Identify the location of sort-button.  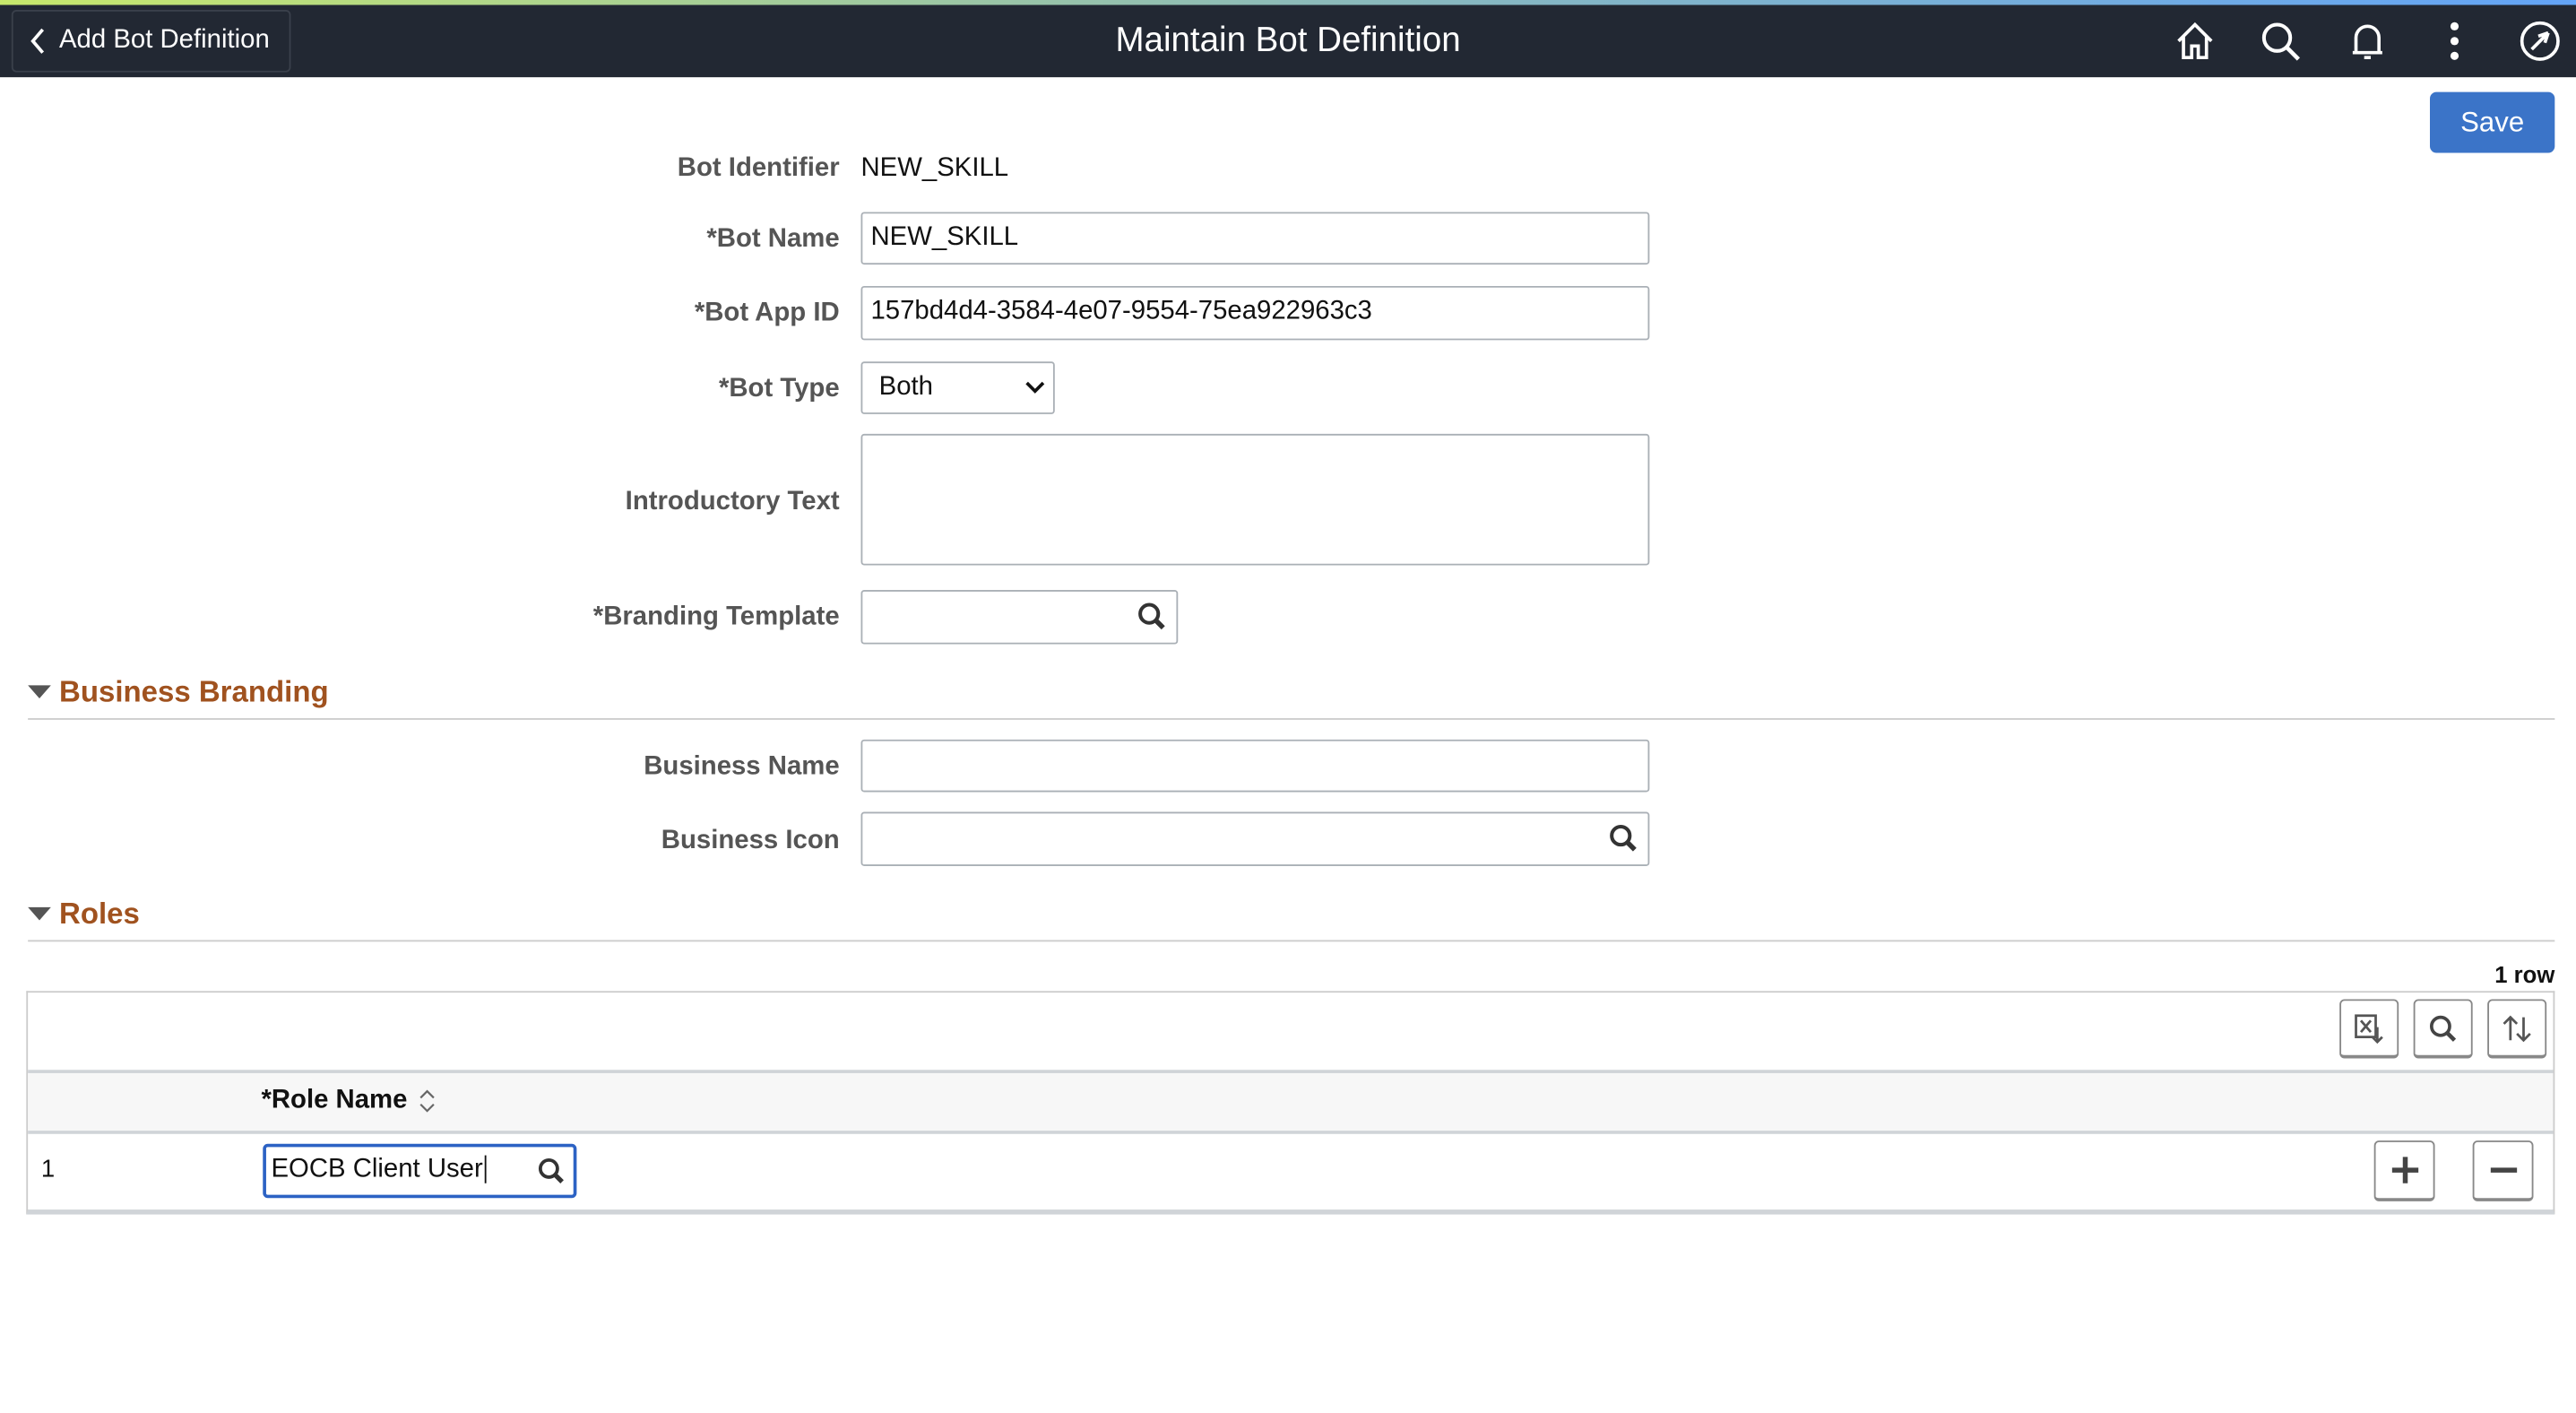
(2517, 1029).